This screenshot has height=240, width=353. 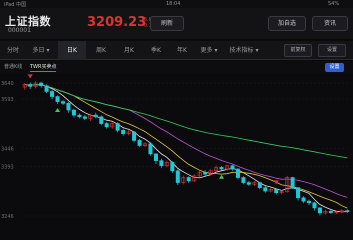 What do you see at coordinates (13, 50) in the screenshot?
I see `tab-intraday: 分时` at bounding box center [13, 50].